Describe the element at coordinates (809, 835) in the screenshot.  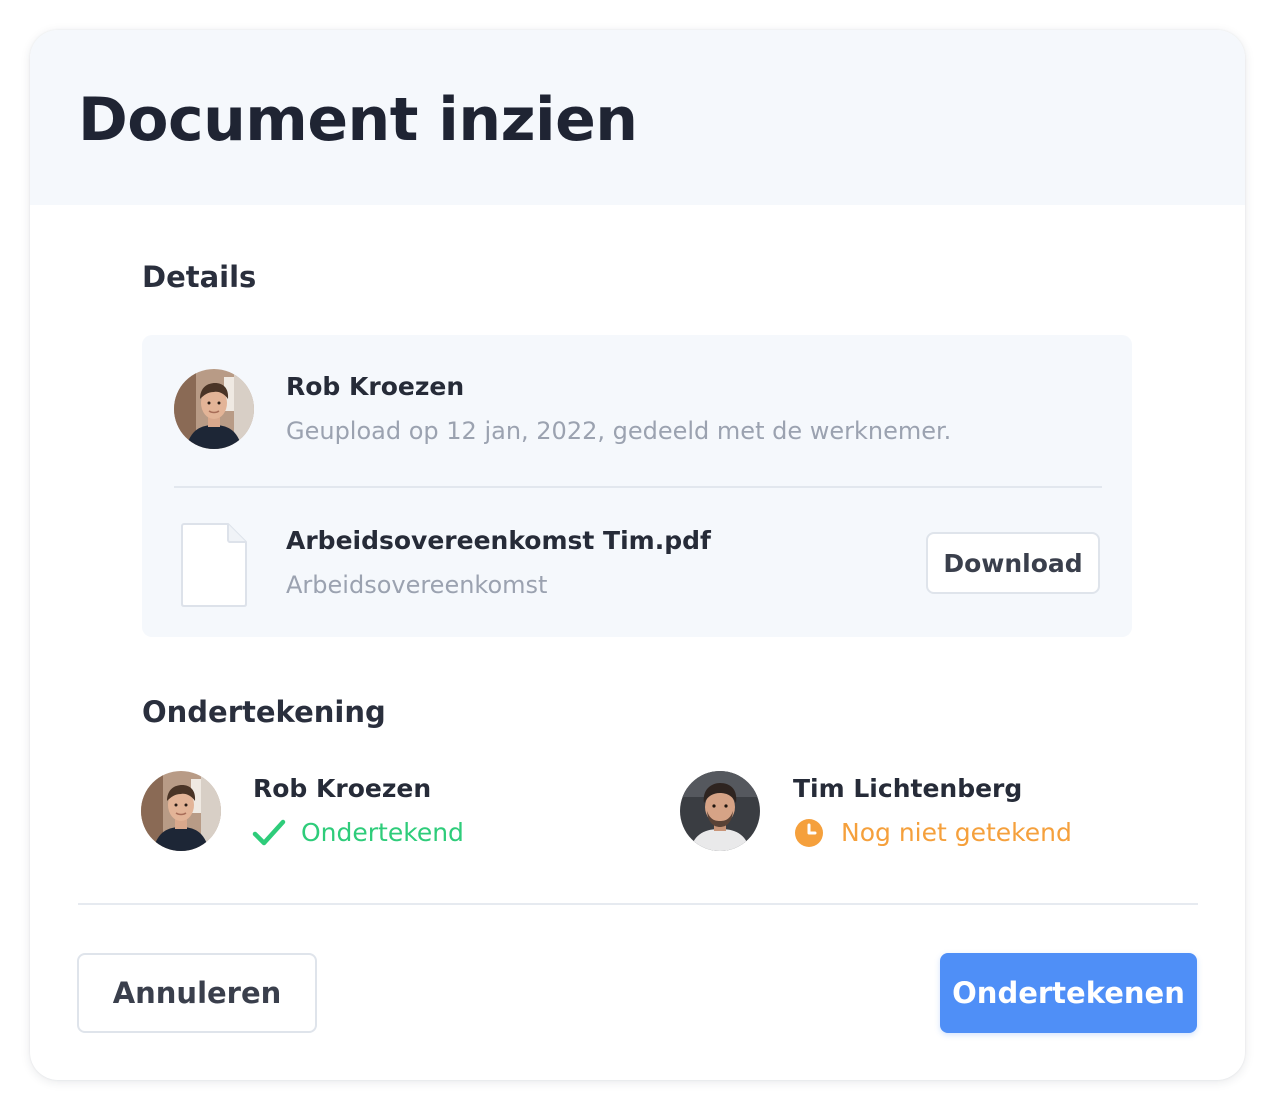
I see `clock-icon` at that location.